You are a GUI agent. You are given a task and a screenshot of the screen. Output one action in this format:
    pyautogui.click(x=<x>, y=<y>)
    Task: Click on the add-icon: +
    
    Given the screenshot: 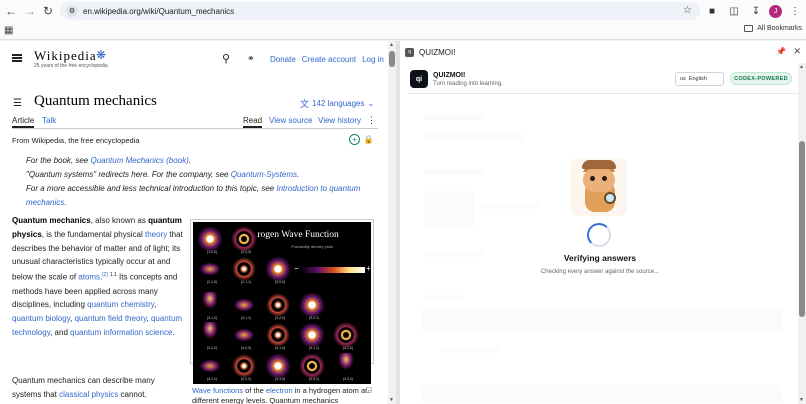 What is the action you would take?
    pyautogui.click(x=354, y=139)
    